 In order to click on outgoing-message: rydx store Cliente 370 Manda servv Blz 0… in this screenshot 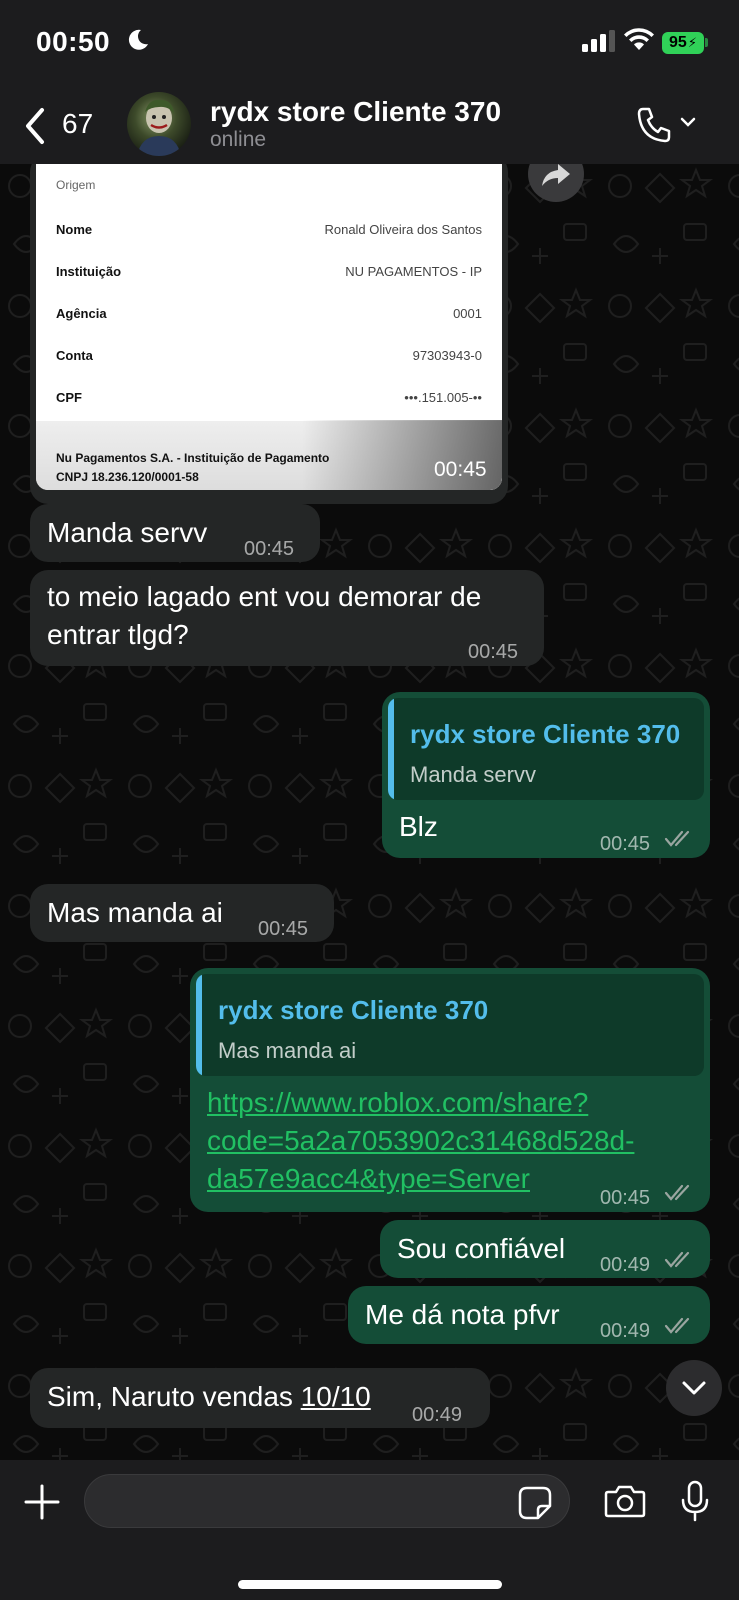, I will do `click(546, 775)`.